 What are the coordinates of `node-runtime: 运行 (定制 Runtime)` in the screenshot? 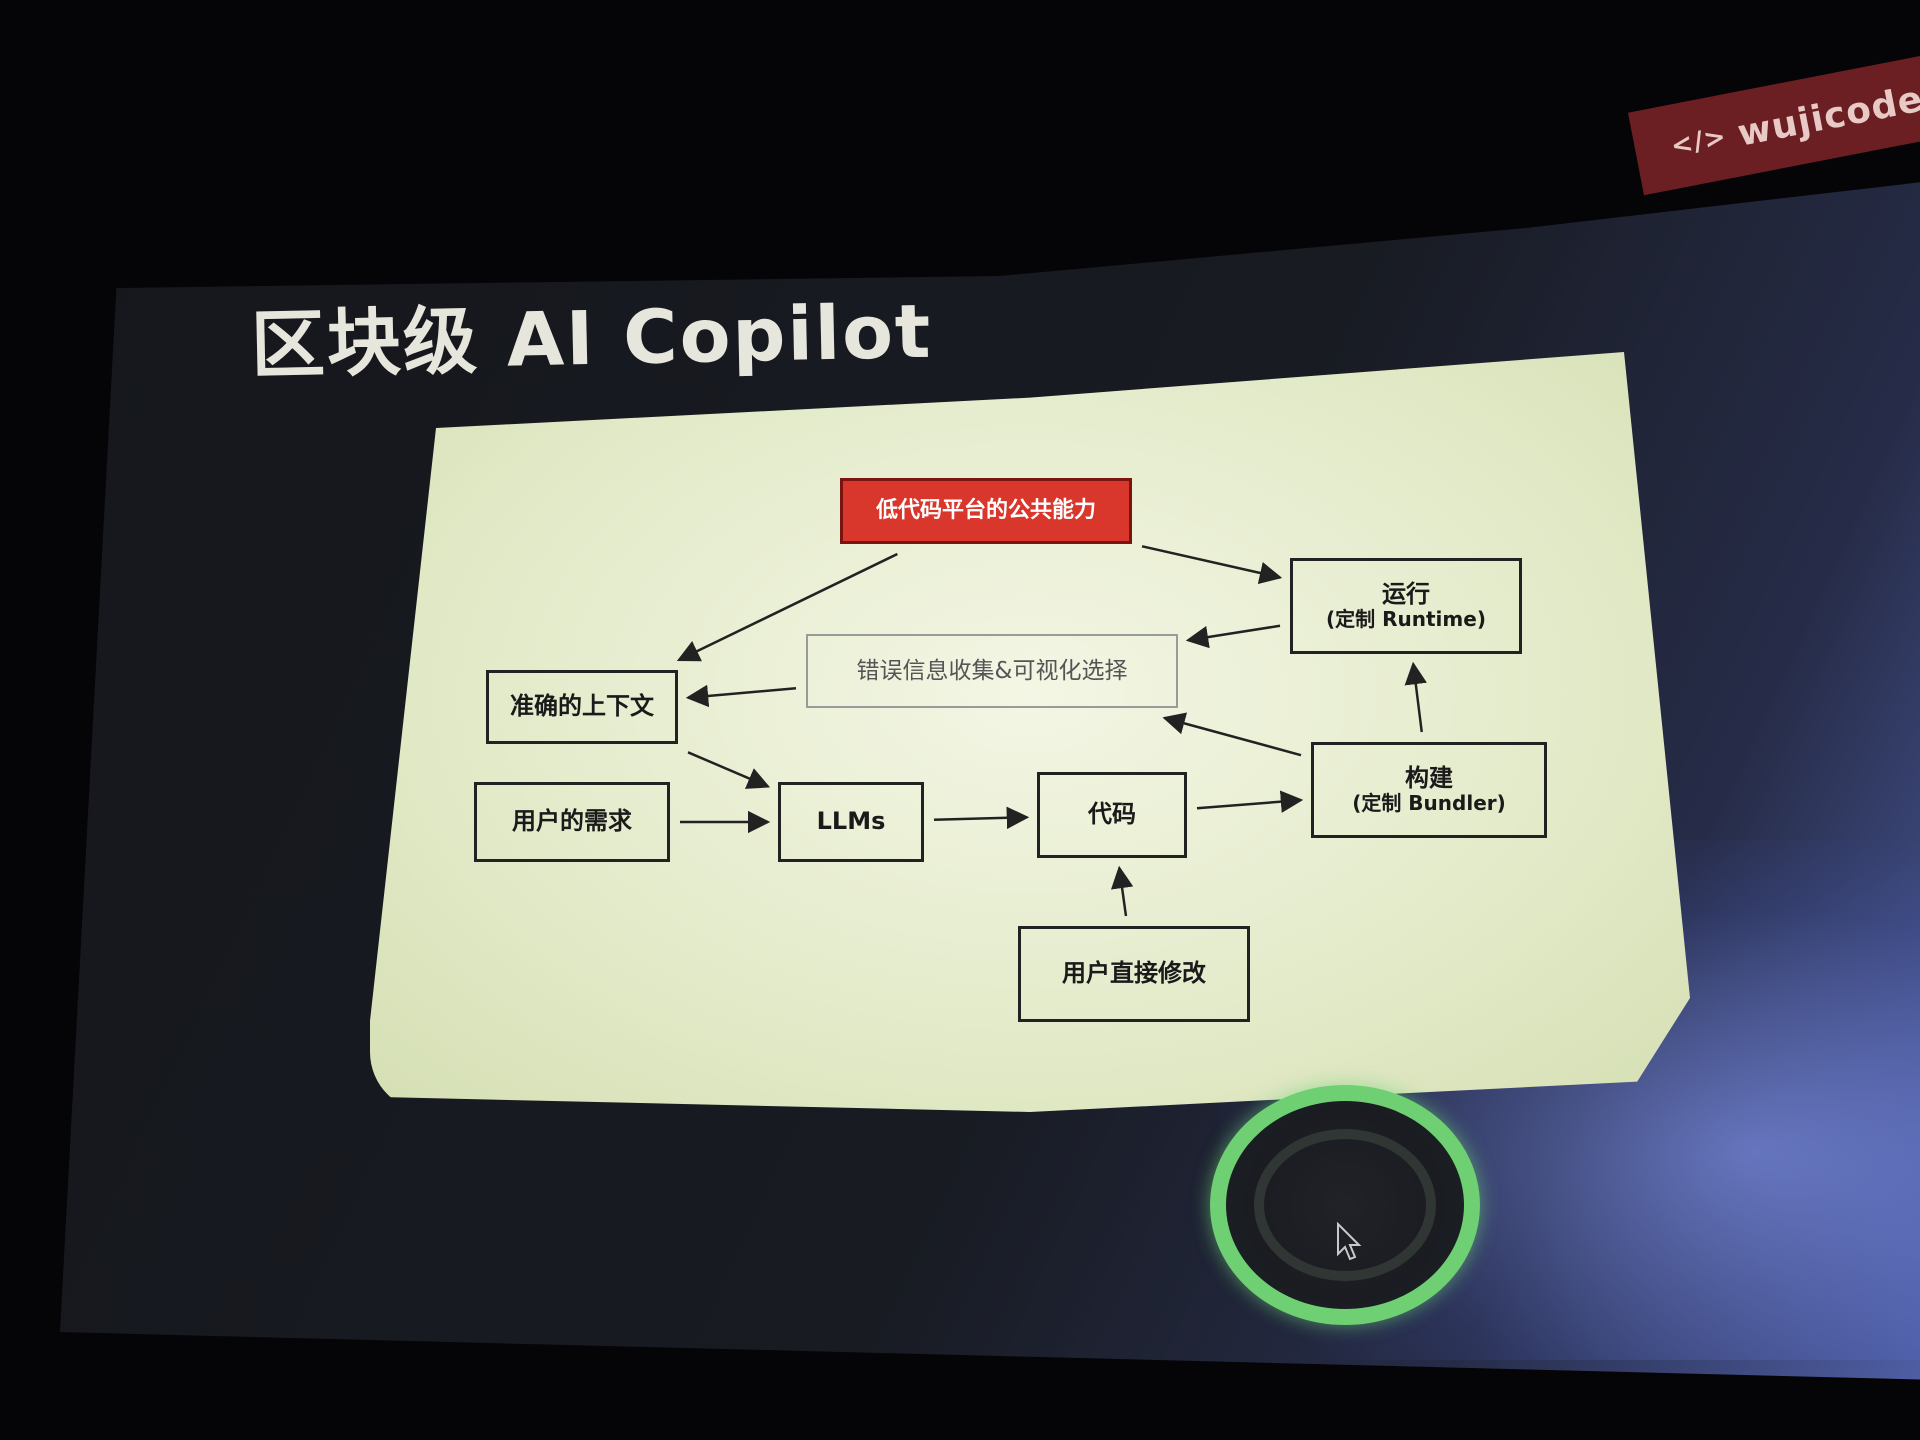 It's located at (1406, 606).